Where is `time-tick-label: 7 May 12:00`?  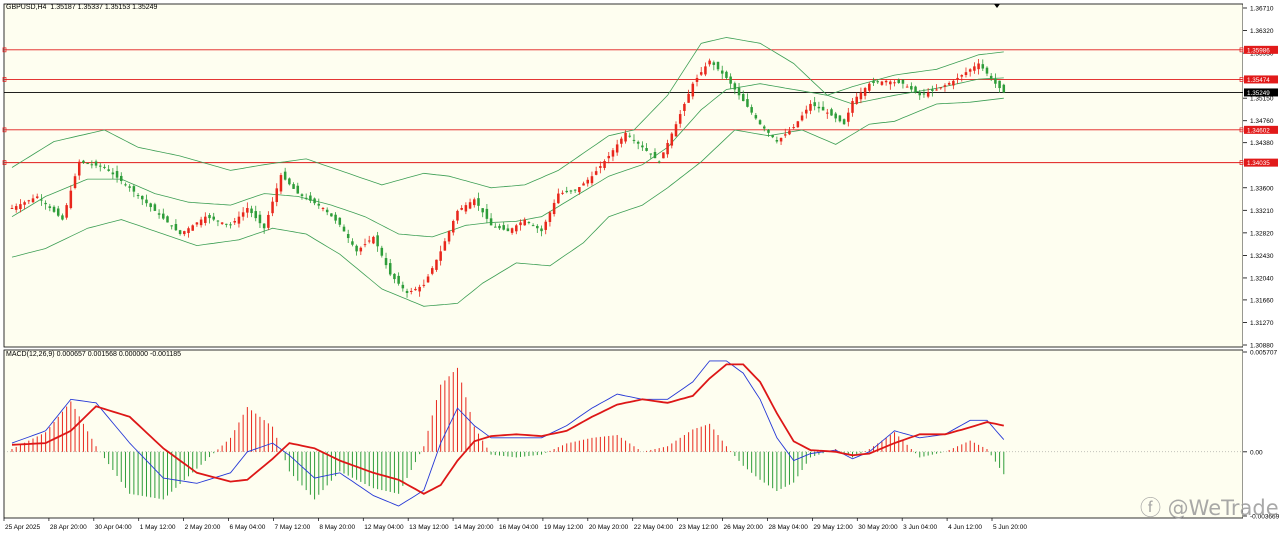
time-tick-label: 7 May 12:00 is located at coordinates (292, 527).